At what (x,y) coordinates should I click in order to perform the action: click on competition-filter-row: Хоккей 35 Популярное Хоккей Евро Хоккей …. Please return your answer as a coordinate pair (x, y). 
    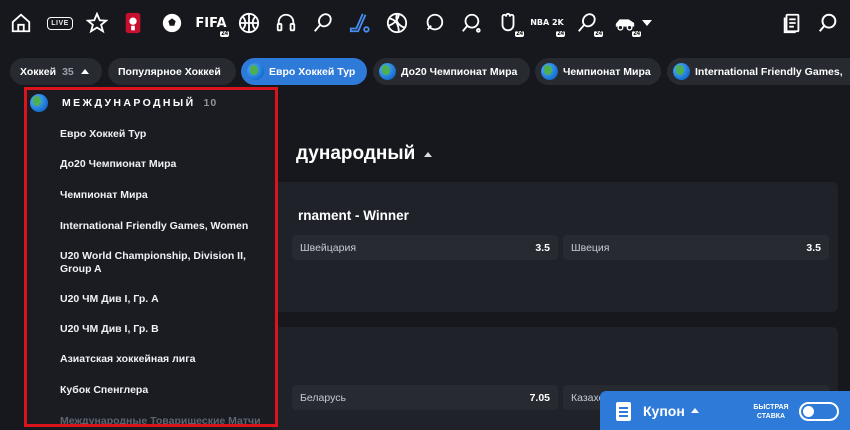
    Looking at the image, I should click on (425, 71).